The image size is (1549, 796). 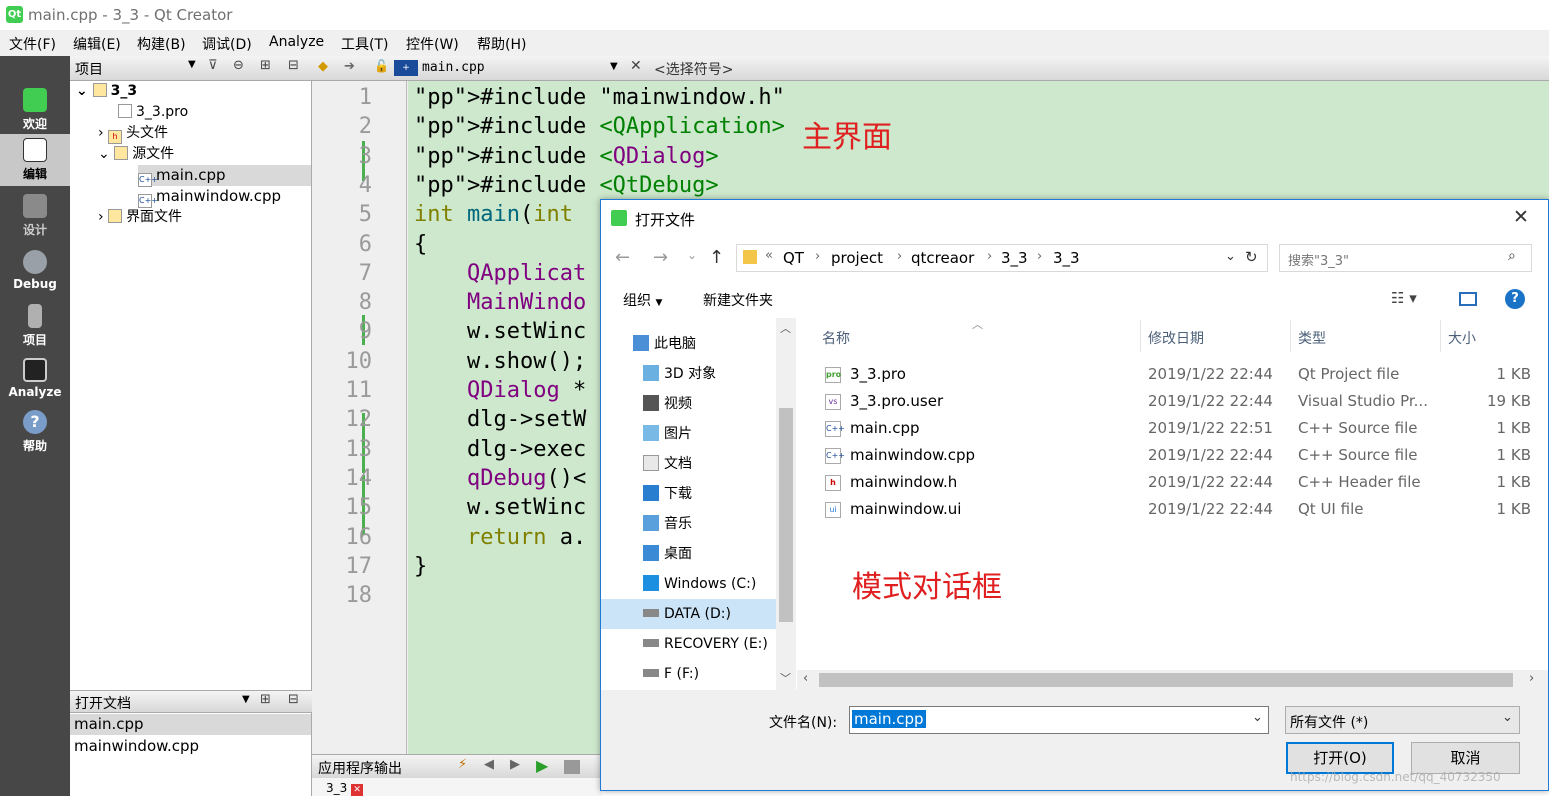 What do you see at coordinates (190, 746) in the screenshot?
I see `open-doc-mainwindow-cpp: mainwindow.cpp` at bounding box center [190, 746].